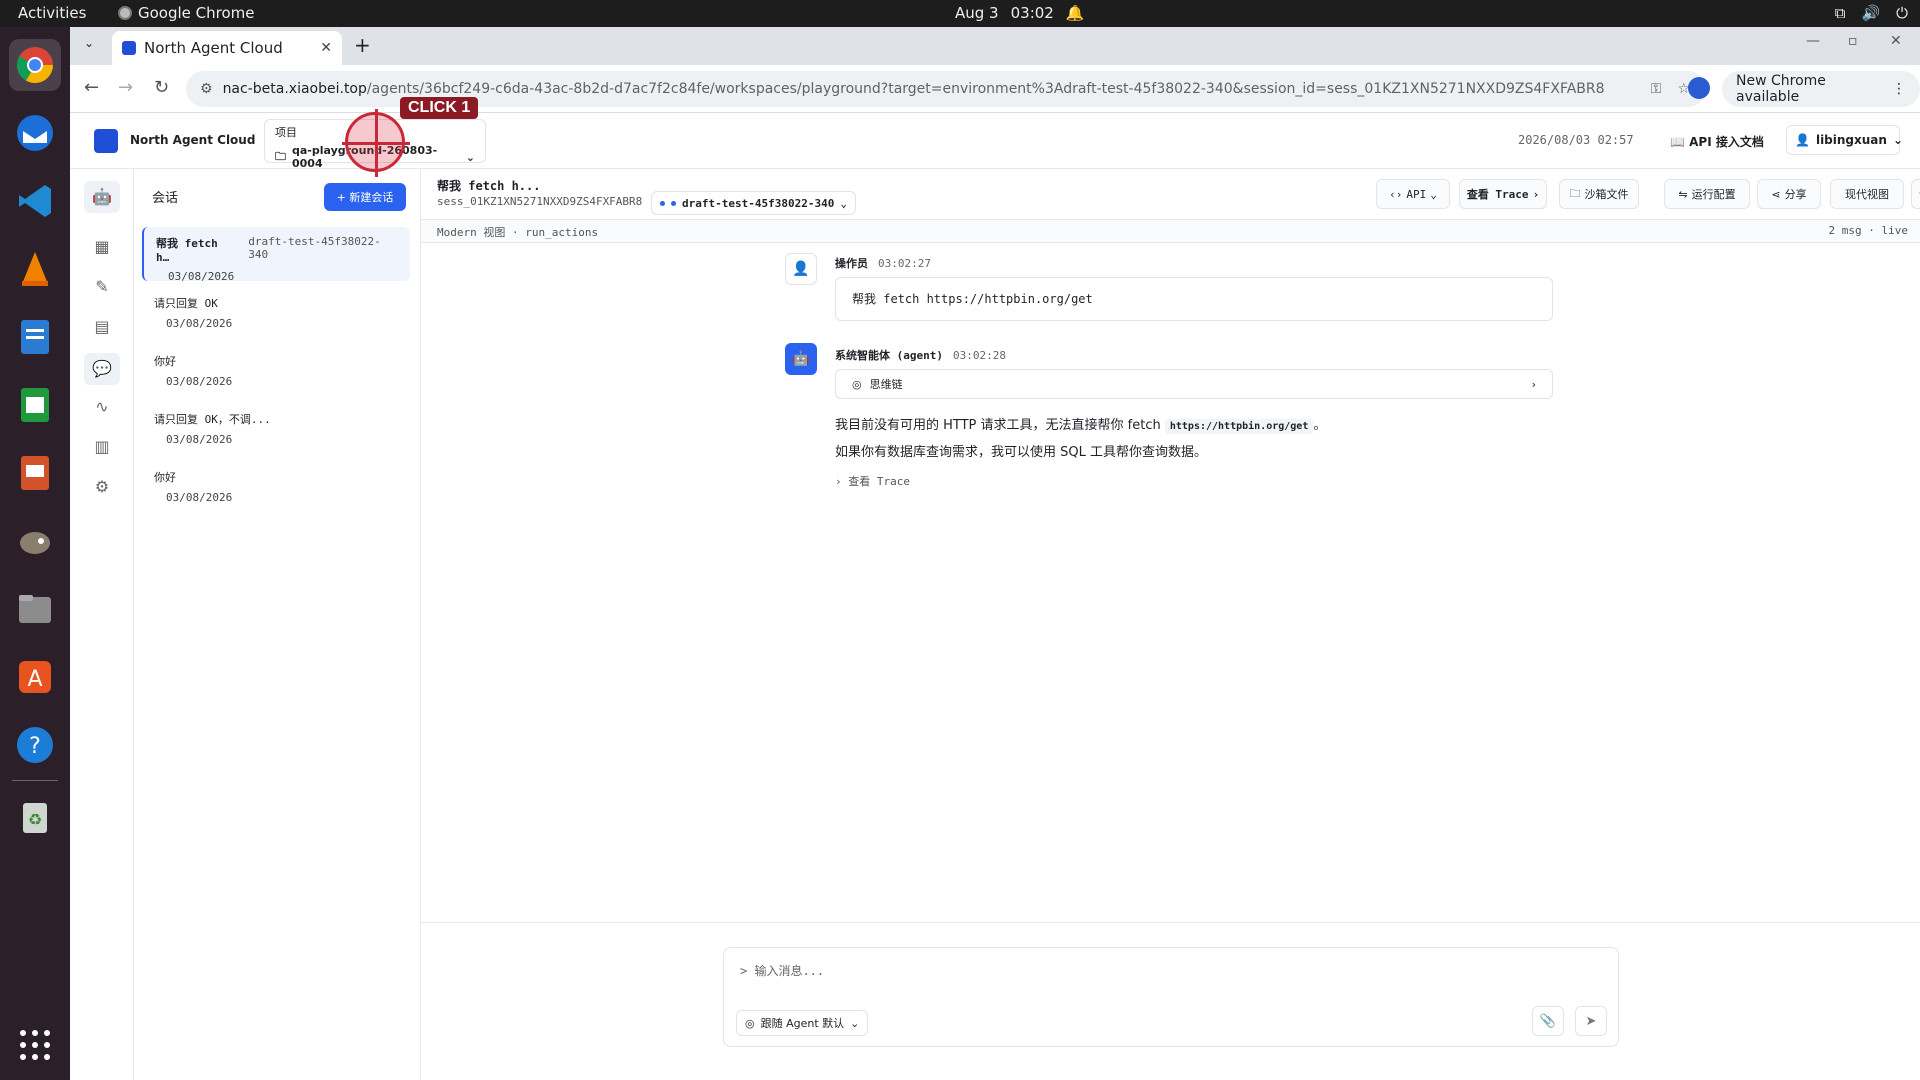  What do you see at coordinates (1548, 1021) in the screenshot?
I see `attach-button: 📎` at bounding box center [1548, 1021].